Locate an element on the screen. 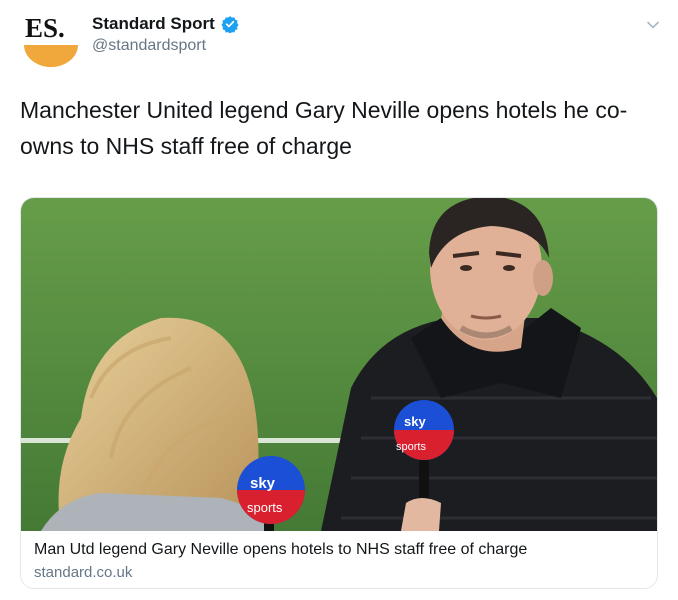 The image size is (678, 600). tweet-author: Standard Sport @standardsport is located at coordinates (165, 34).